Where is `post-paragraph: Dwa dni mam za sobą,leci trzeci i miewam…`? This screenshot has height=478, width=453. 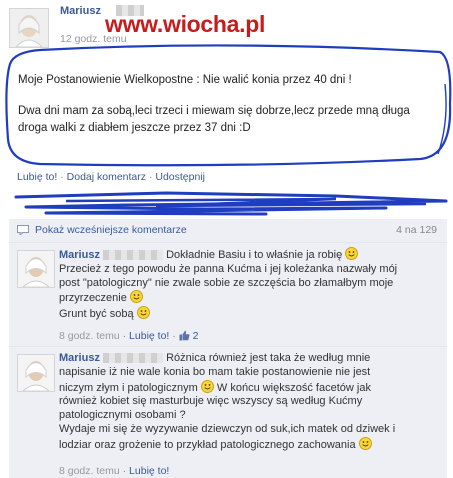 post-paragraph: Dwa dni mam za sobą,leci trzeci i miewam… is located at coordinates (214, 119).